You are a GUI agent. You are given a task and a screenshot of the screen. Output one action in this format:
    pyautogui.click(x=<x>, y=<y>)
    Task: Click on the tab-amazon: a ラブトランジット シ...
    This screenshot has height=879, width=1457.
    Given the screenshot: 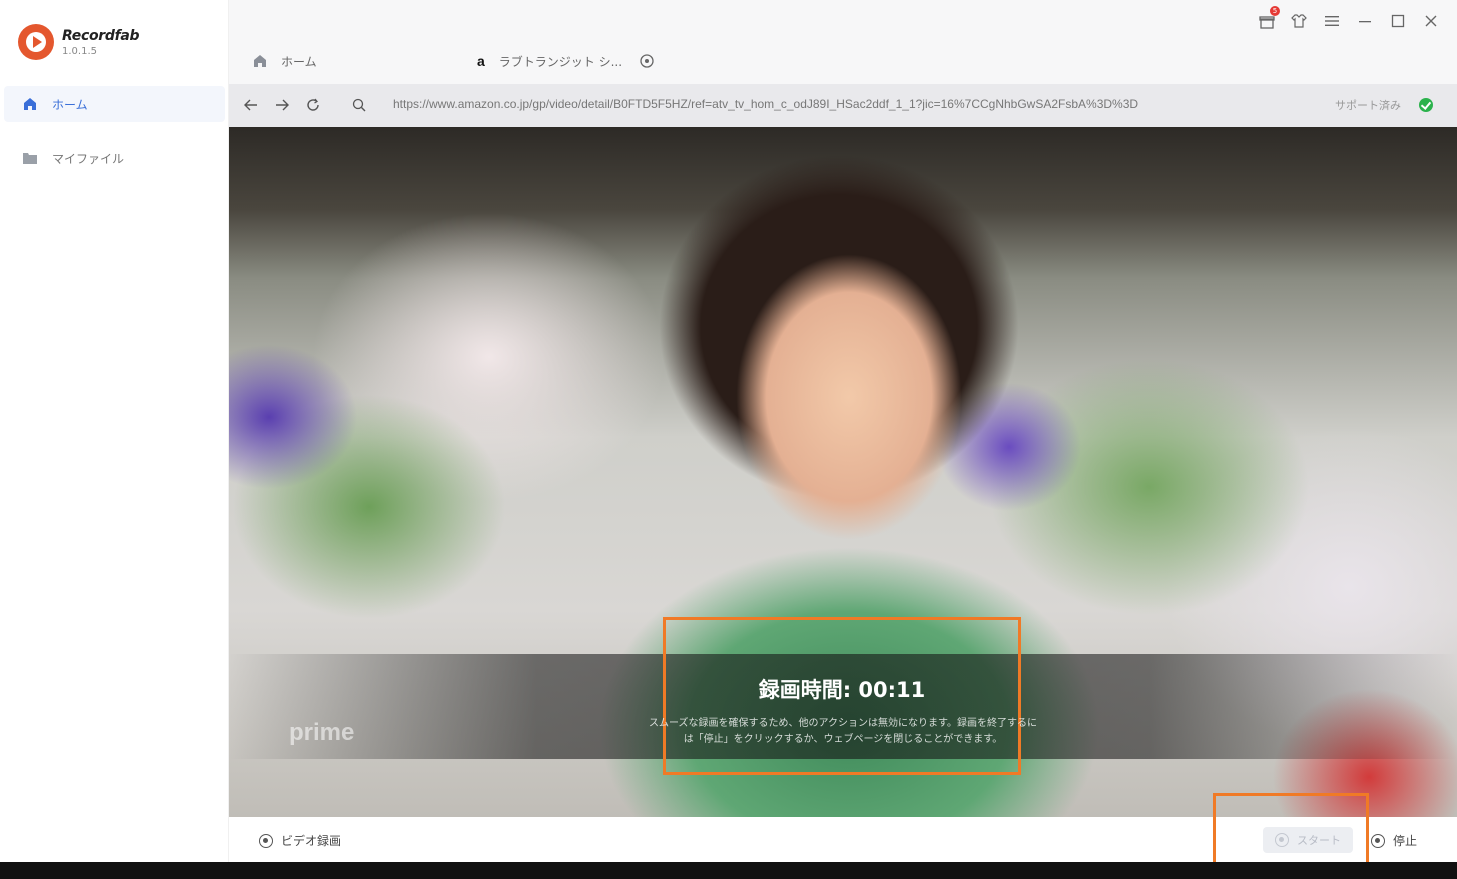 What is the action you would take?
    pyautogui.click(x=565, y=61)
    